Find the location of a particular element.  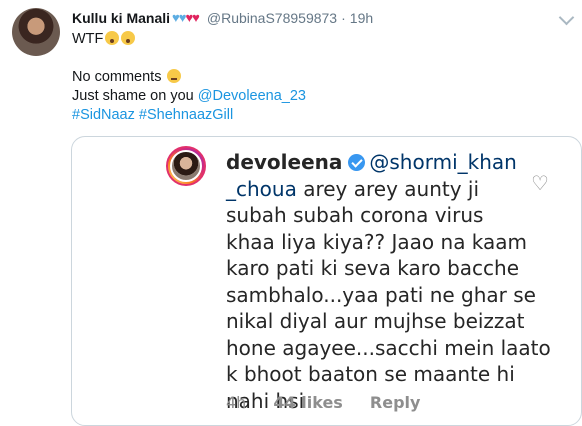

comment-line: devoleena @shormi_khan is located at coordinates (376, 162).